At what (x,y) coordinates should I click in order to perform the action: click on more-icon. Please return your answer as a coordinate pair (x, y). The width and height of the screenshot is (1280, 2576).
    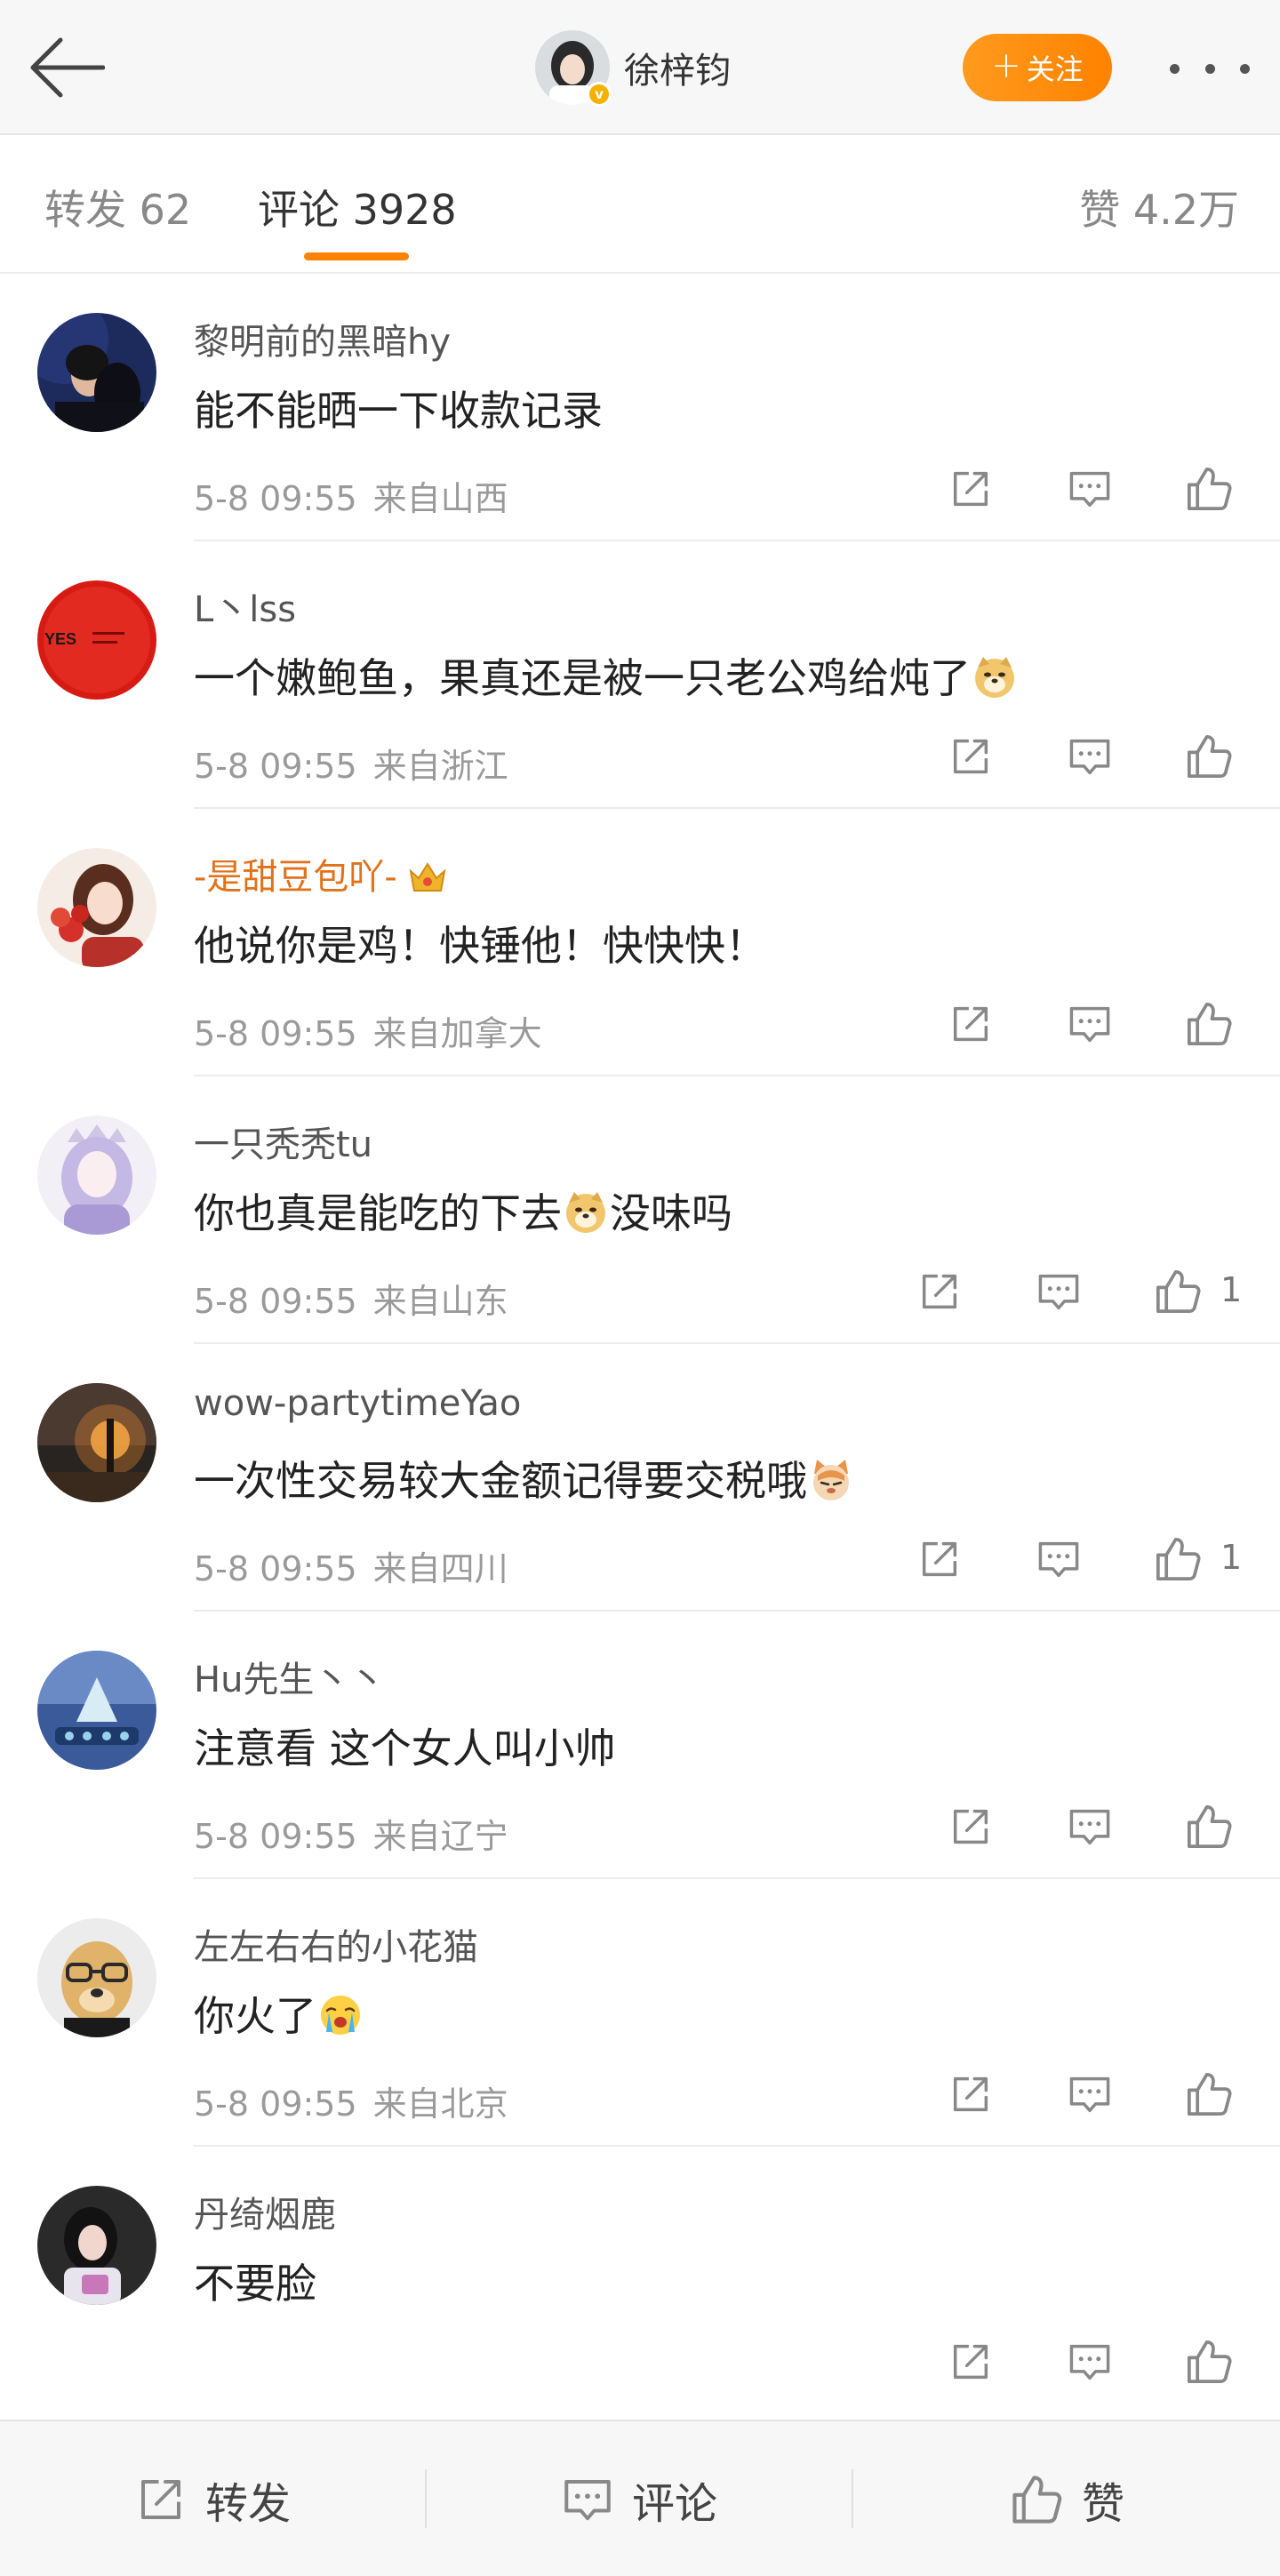
    Looking at the image, I should click on (1210, 68).